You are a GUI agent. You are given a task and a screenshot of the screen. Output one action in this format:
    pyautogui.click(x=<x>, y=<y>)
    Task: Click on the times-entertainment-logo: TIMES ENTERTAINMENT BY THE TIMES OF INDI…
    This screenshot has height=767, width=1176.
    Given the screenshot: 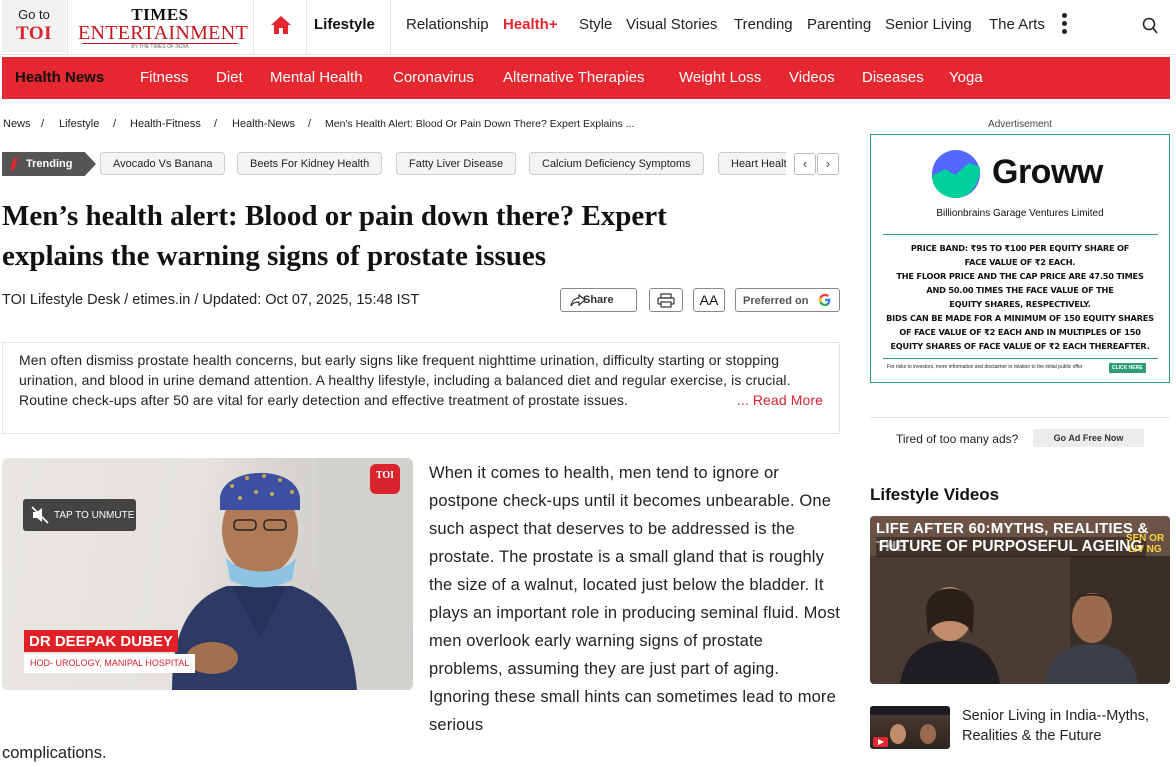 What is the action you would take?
    pyautogui.click(x=163, y=28)
    